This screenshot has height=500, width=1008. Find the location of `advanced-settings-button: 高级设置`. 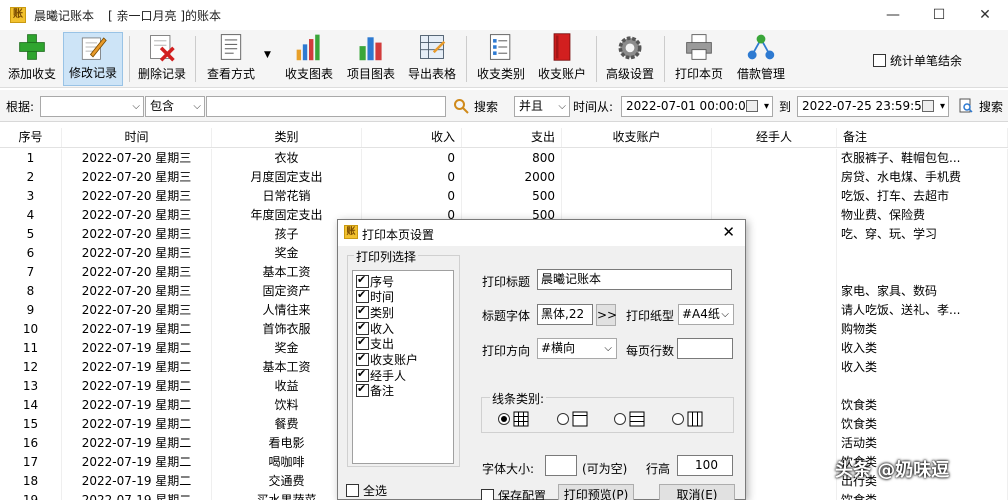

advanced-settings-button: 高级设置 is located at coordinates (630, 59).